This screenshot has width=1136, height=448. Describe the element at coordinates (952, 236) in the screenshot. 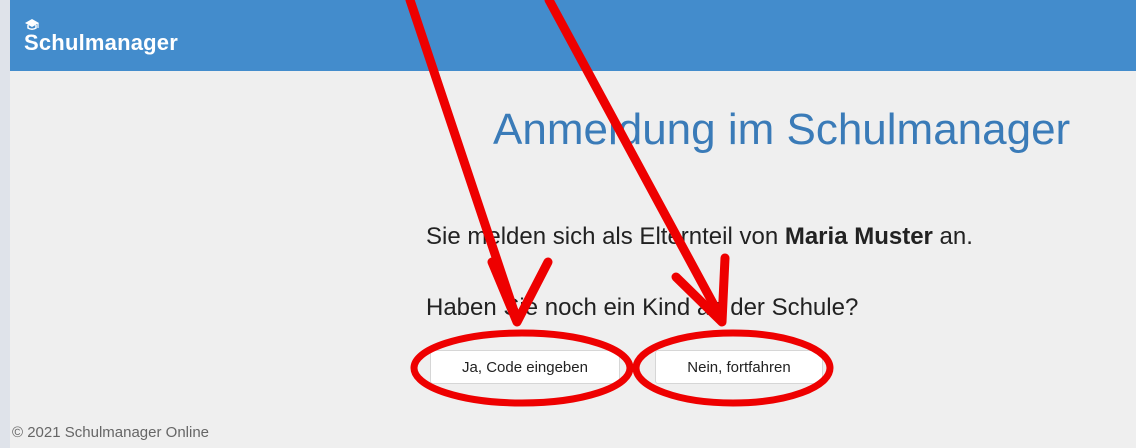

I see `intro-suffix: an.` at that location.